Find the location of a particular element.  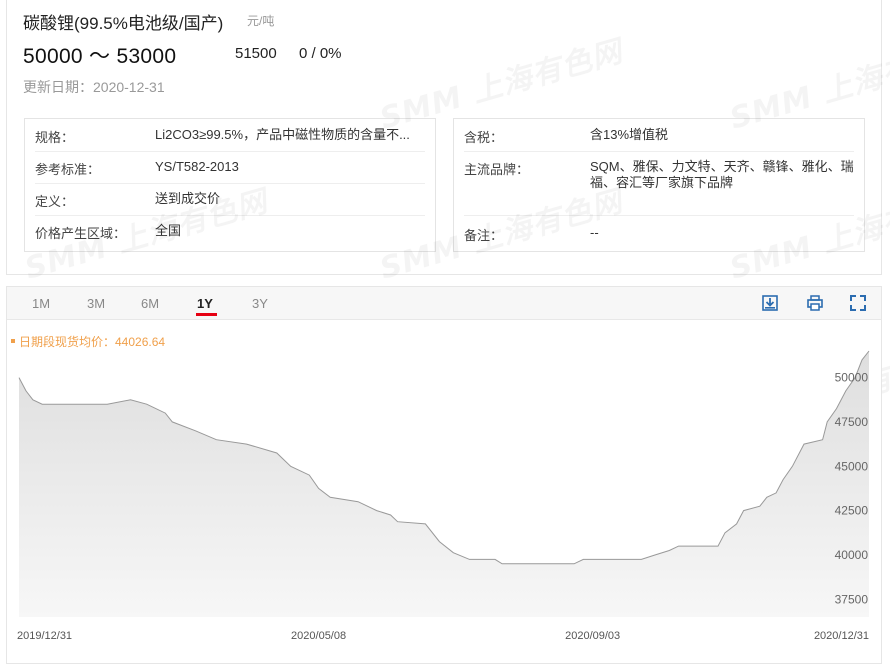

x-tick-label: 2020/05/08 is located at coordinates (318, 636).